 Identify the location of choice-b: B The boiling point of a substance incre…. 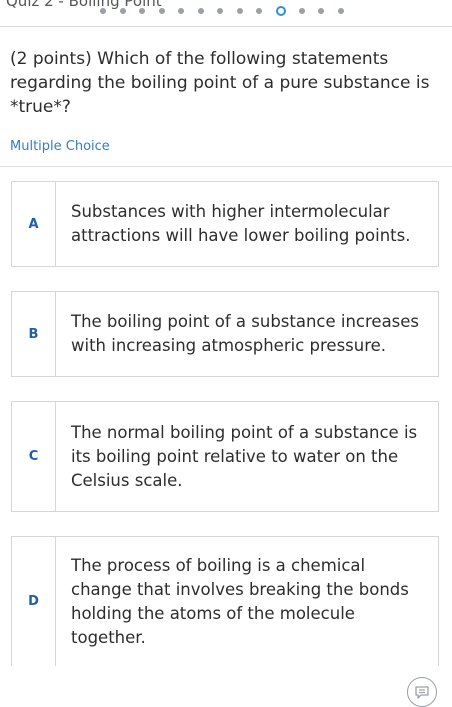
(225, 334).